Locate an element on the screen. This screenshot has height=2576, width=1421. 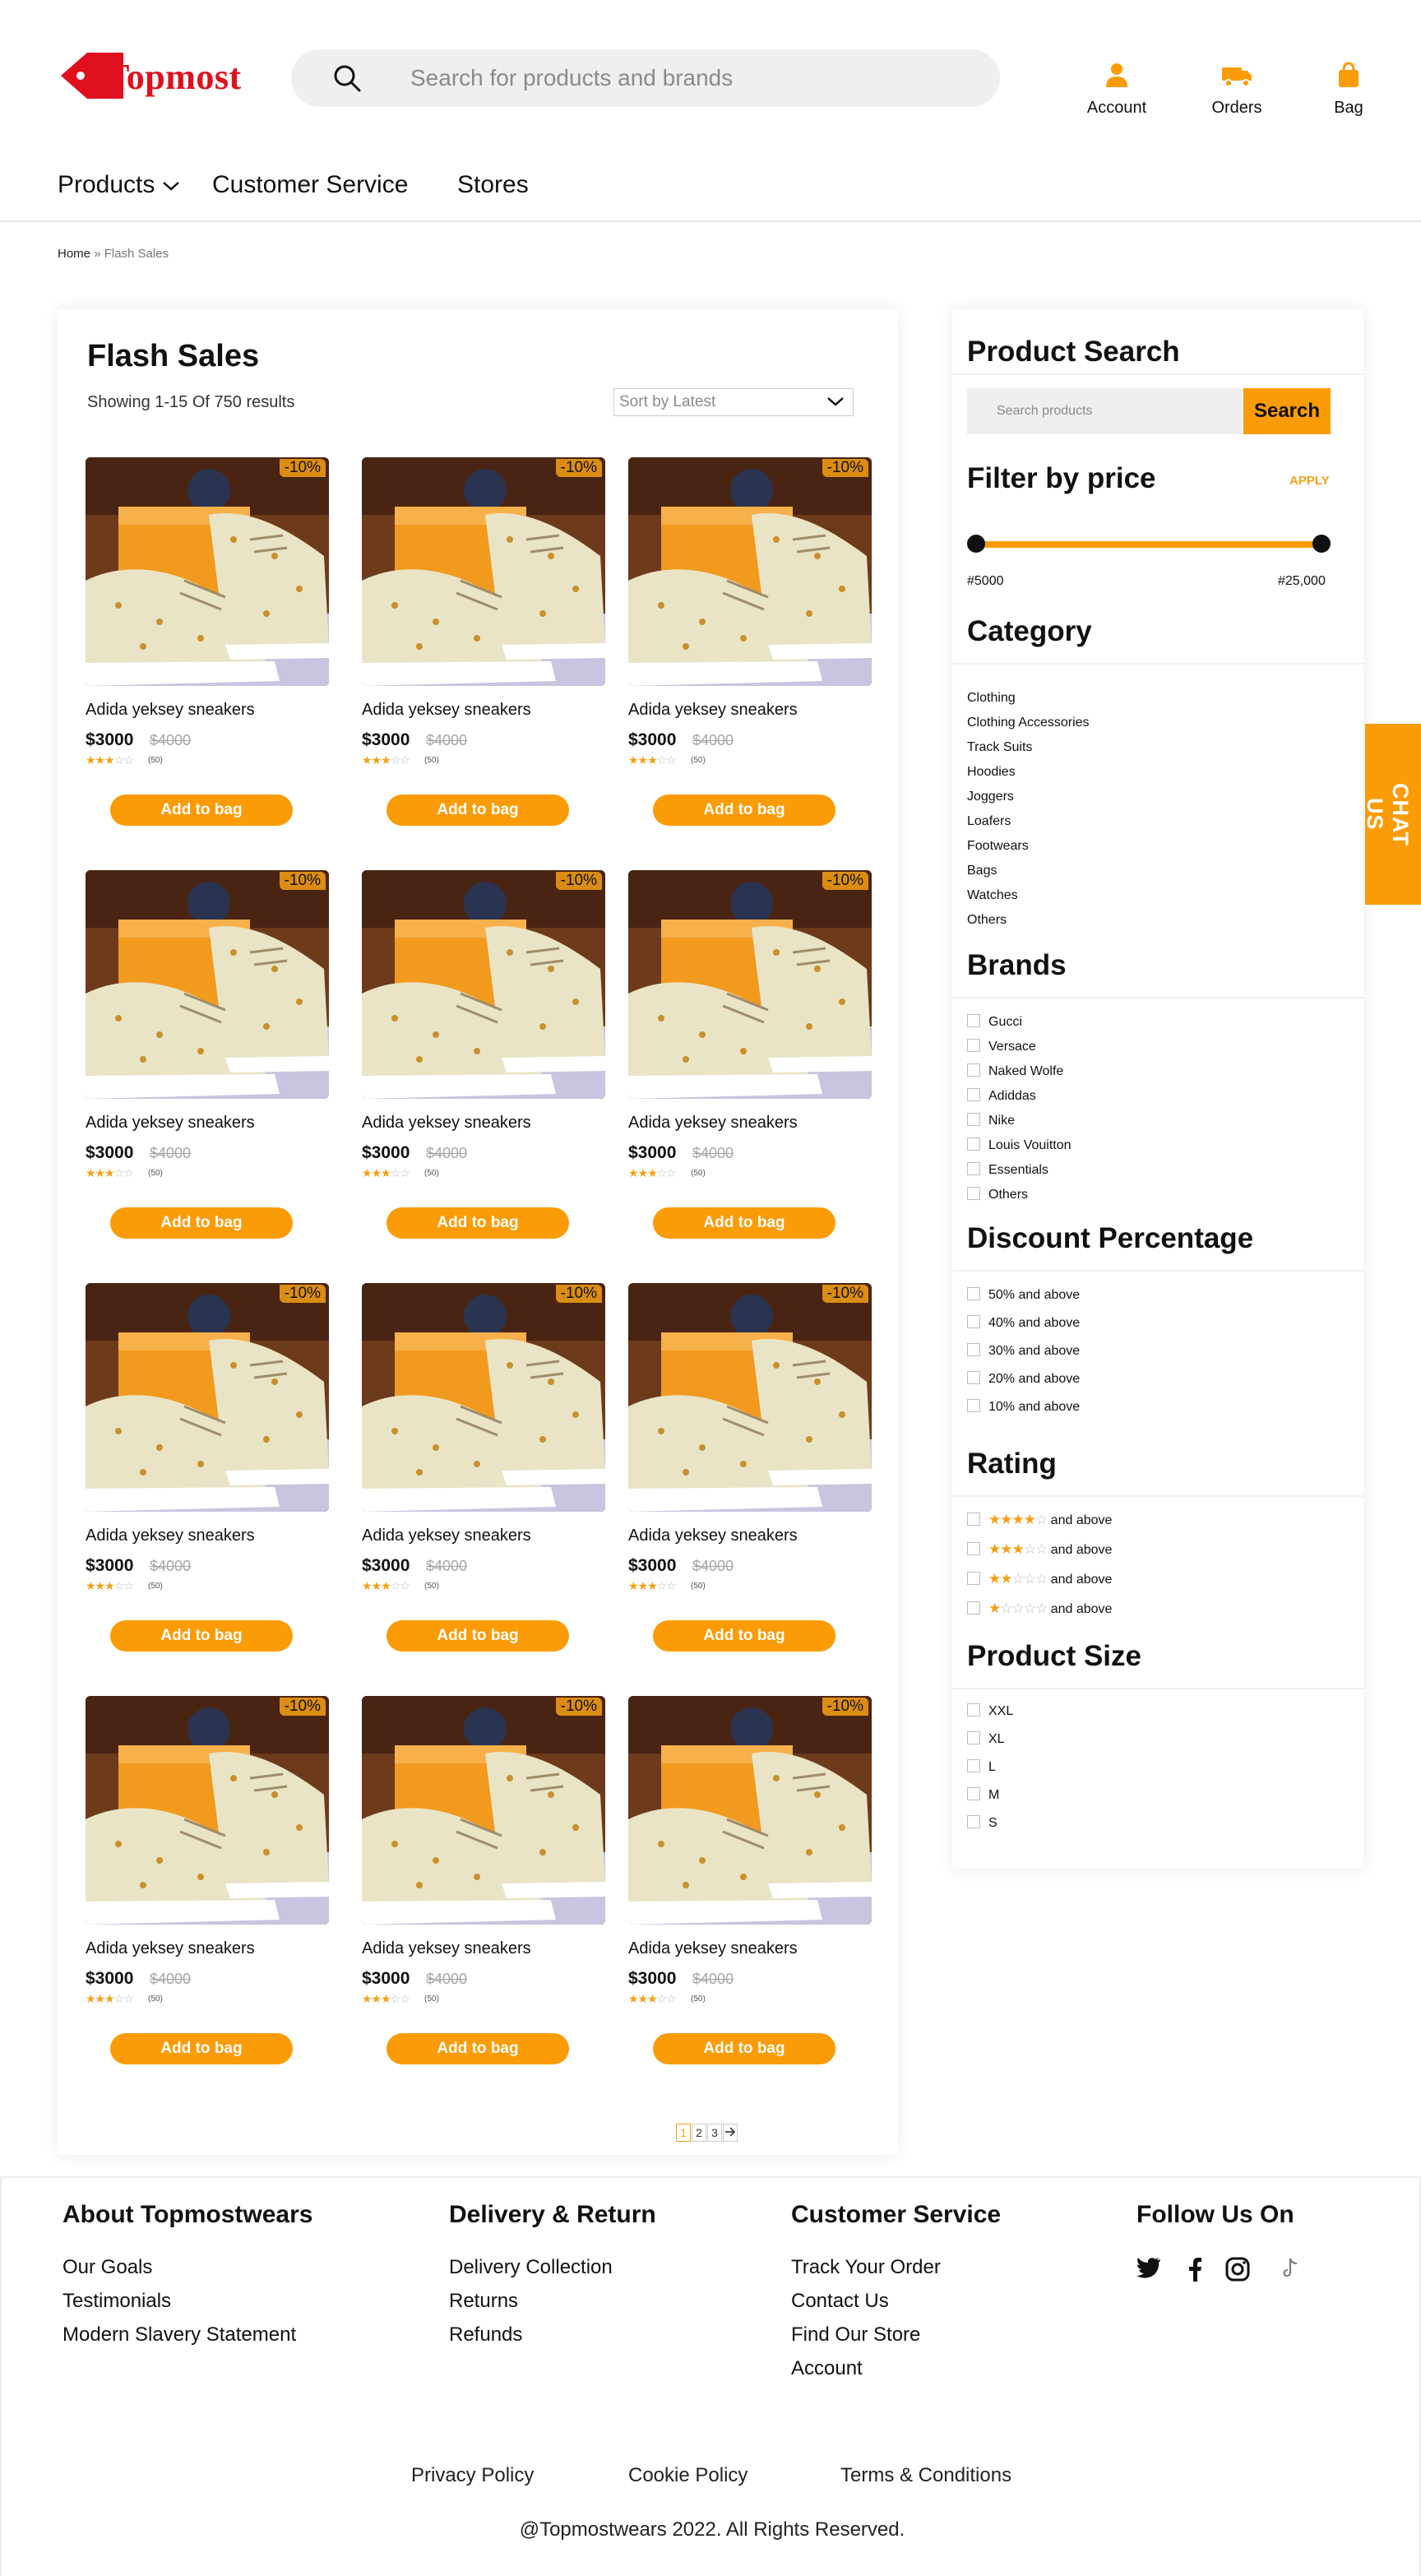
rating-option: ★★☆☆☆ and above is located at coordinates (1039, 1579).